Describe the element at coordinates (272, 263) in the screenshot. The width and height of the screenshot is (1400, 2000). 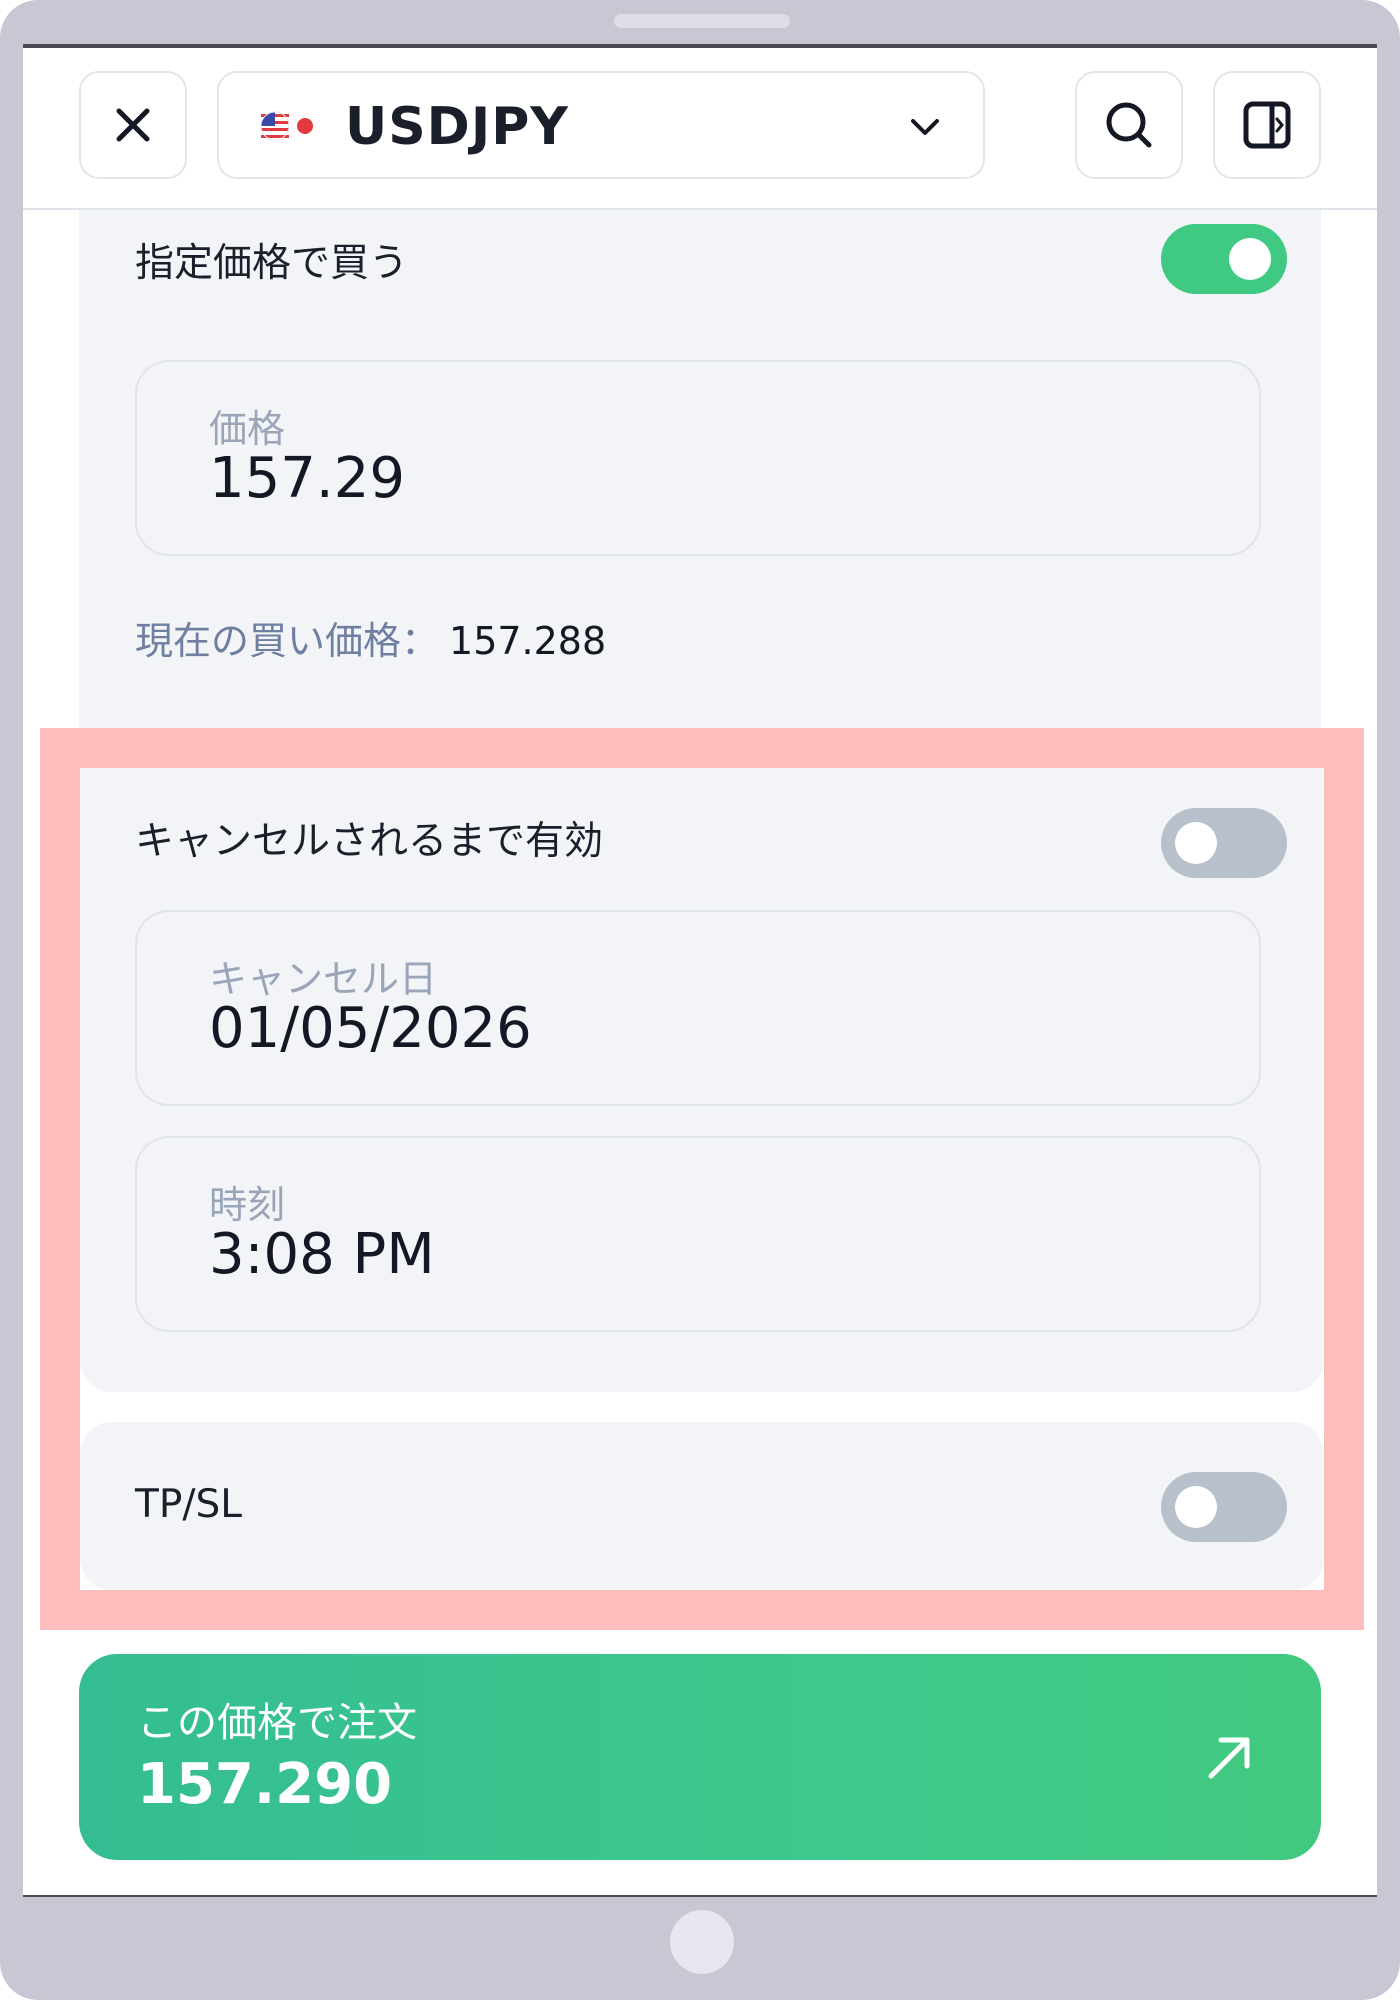
I see `limit-order-label: 指定価格で買う` at that location.